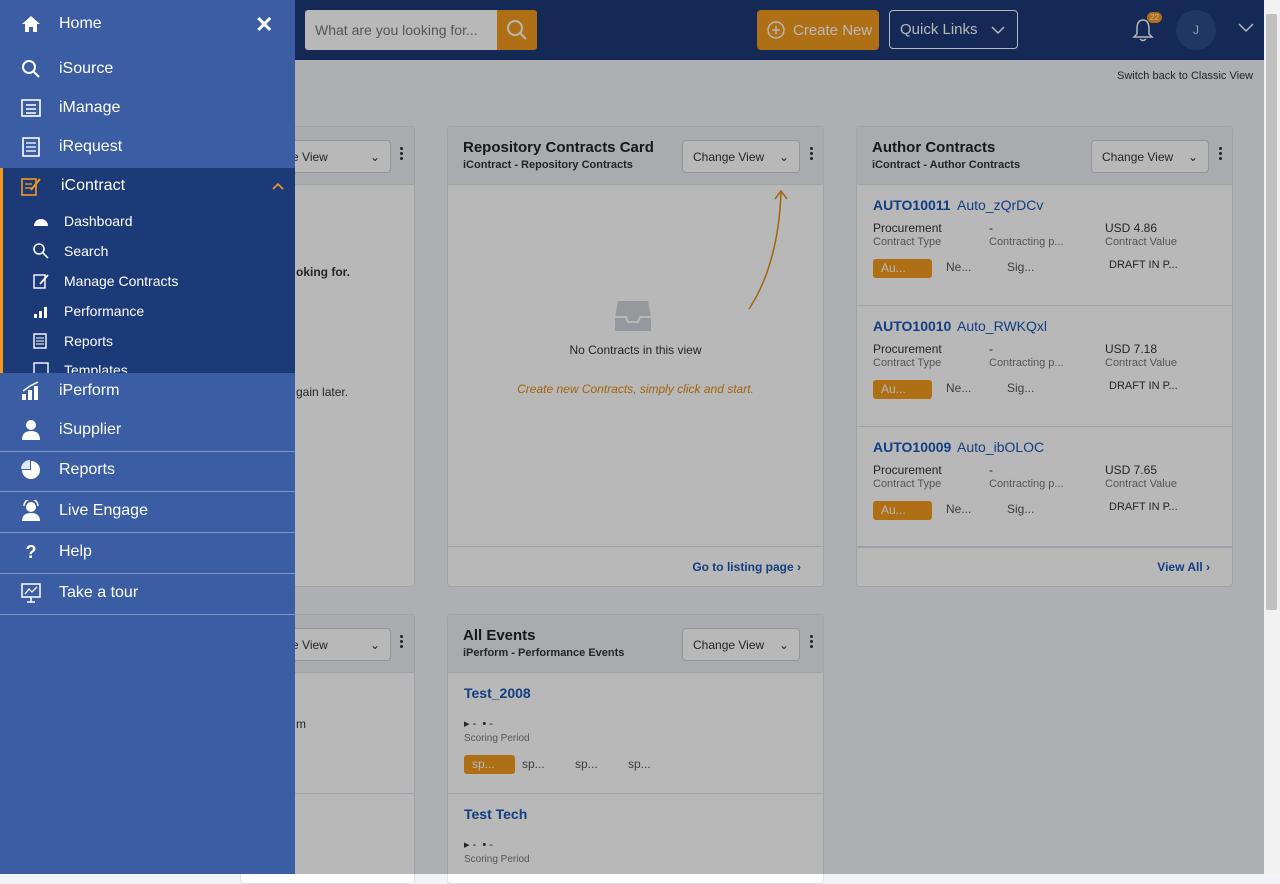  I want to click on irequest-icon, so click(31, 147).